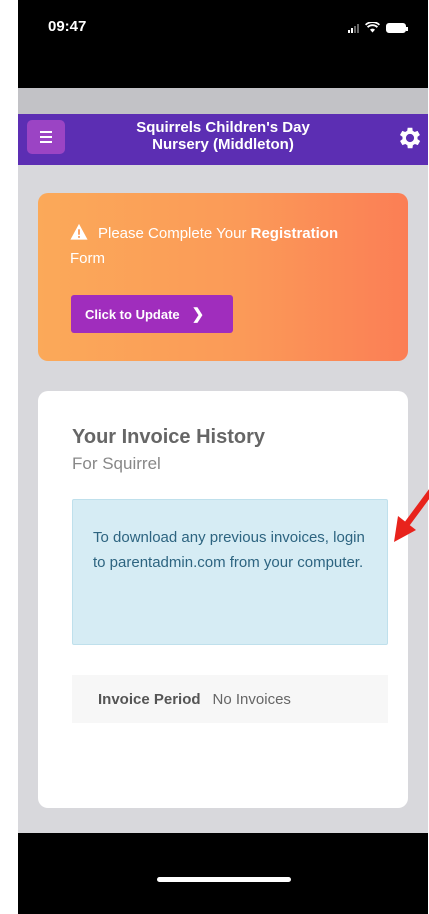 This screenshot has width=429, height=914. Describe the element at coordinates (174, 233) in the screenshot. I see `registration-message-text: Please Complete Your` at that location.